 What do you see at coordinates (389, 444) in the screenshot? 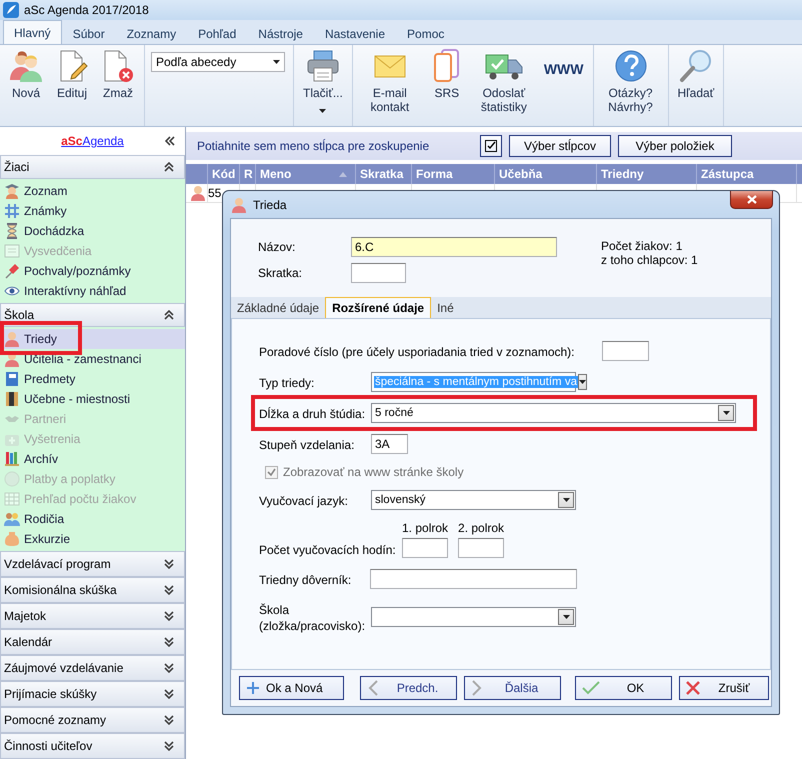
I see `input-field: 3A` at bounding box center [389, 444].